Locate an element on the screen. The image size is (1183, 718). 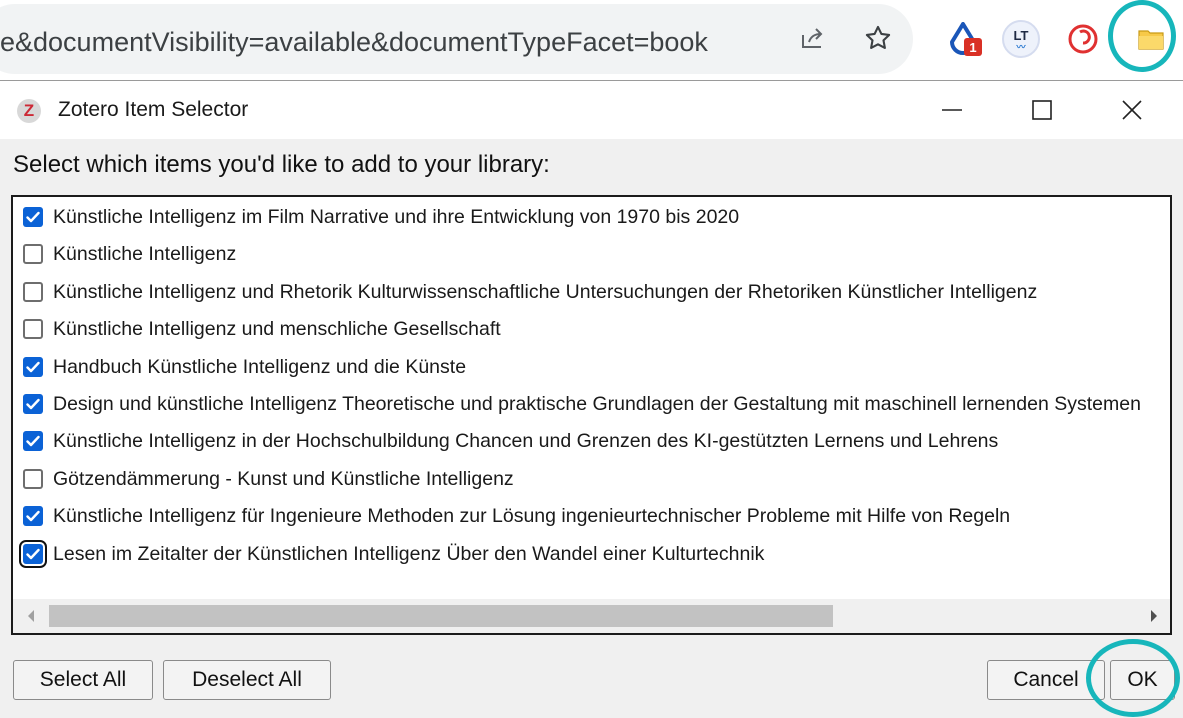
extension-badge: 1 is located at coordinates (973, 47).